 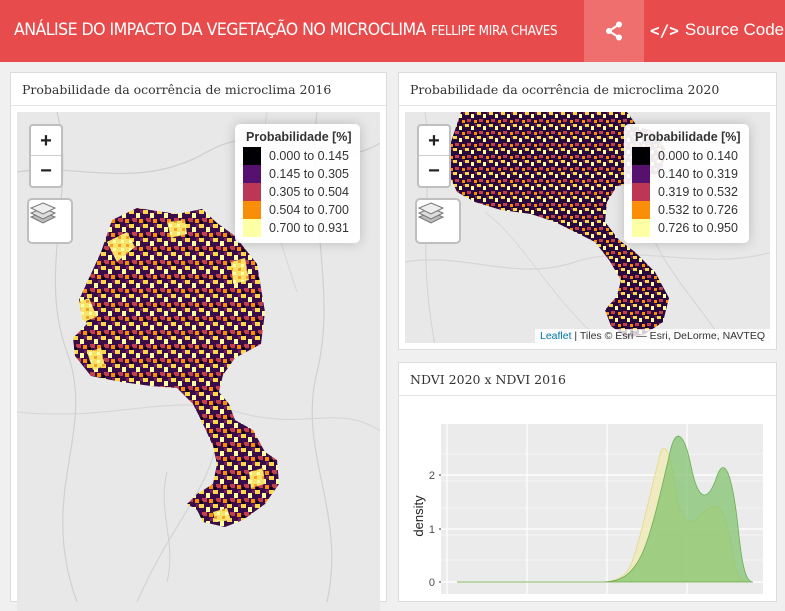 I want to click on legend-label: 0.000 to 0.140, so click(x=698, y=156).